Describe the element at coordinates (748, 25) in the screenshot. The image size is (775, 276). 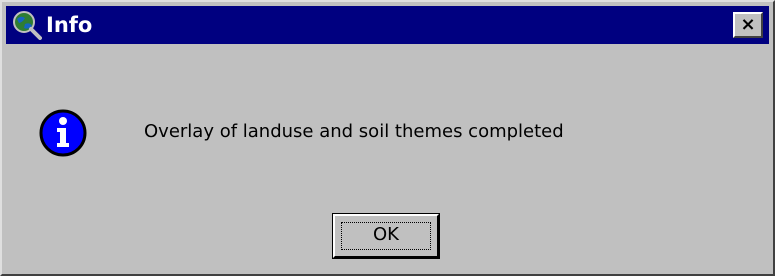
I see `close-button: ×` at that location.